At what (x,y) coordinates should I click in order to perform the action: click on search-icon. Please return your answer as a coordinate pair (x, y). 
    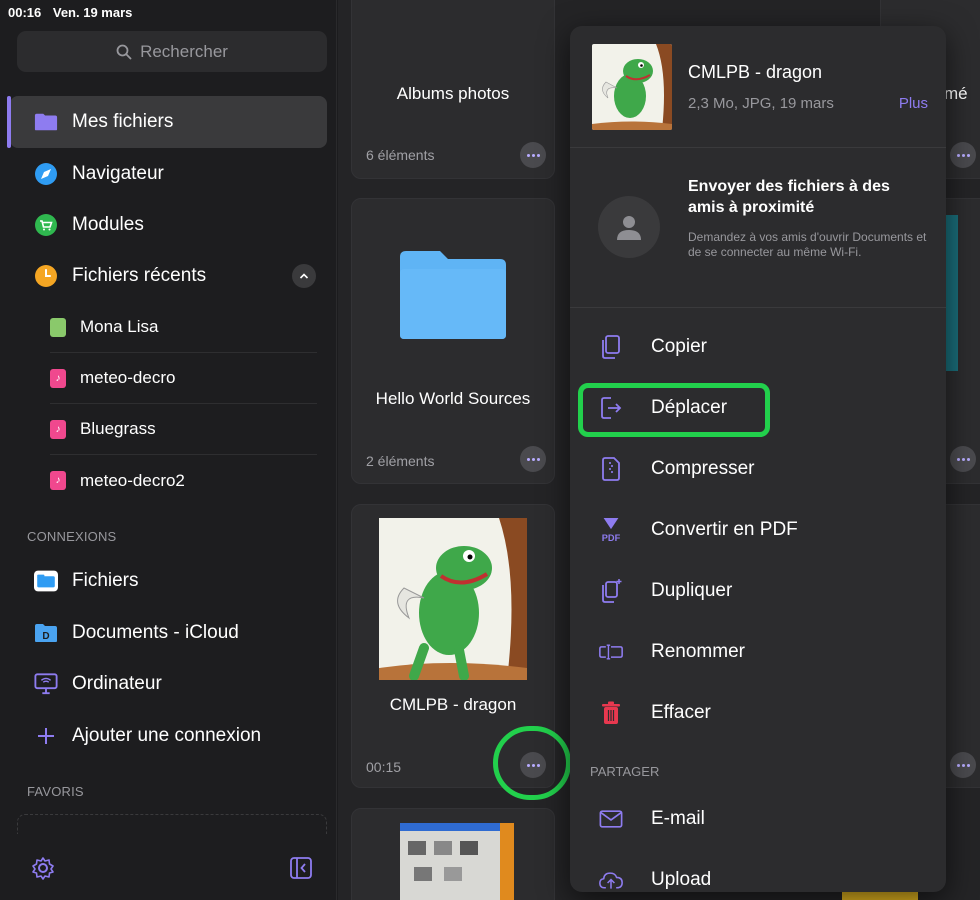
    Looking at the image, I should click on (124, 51).